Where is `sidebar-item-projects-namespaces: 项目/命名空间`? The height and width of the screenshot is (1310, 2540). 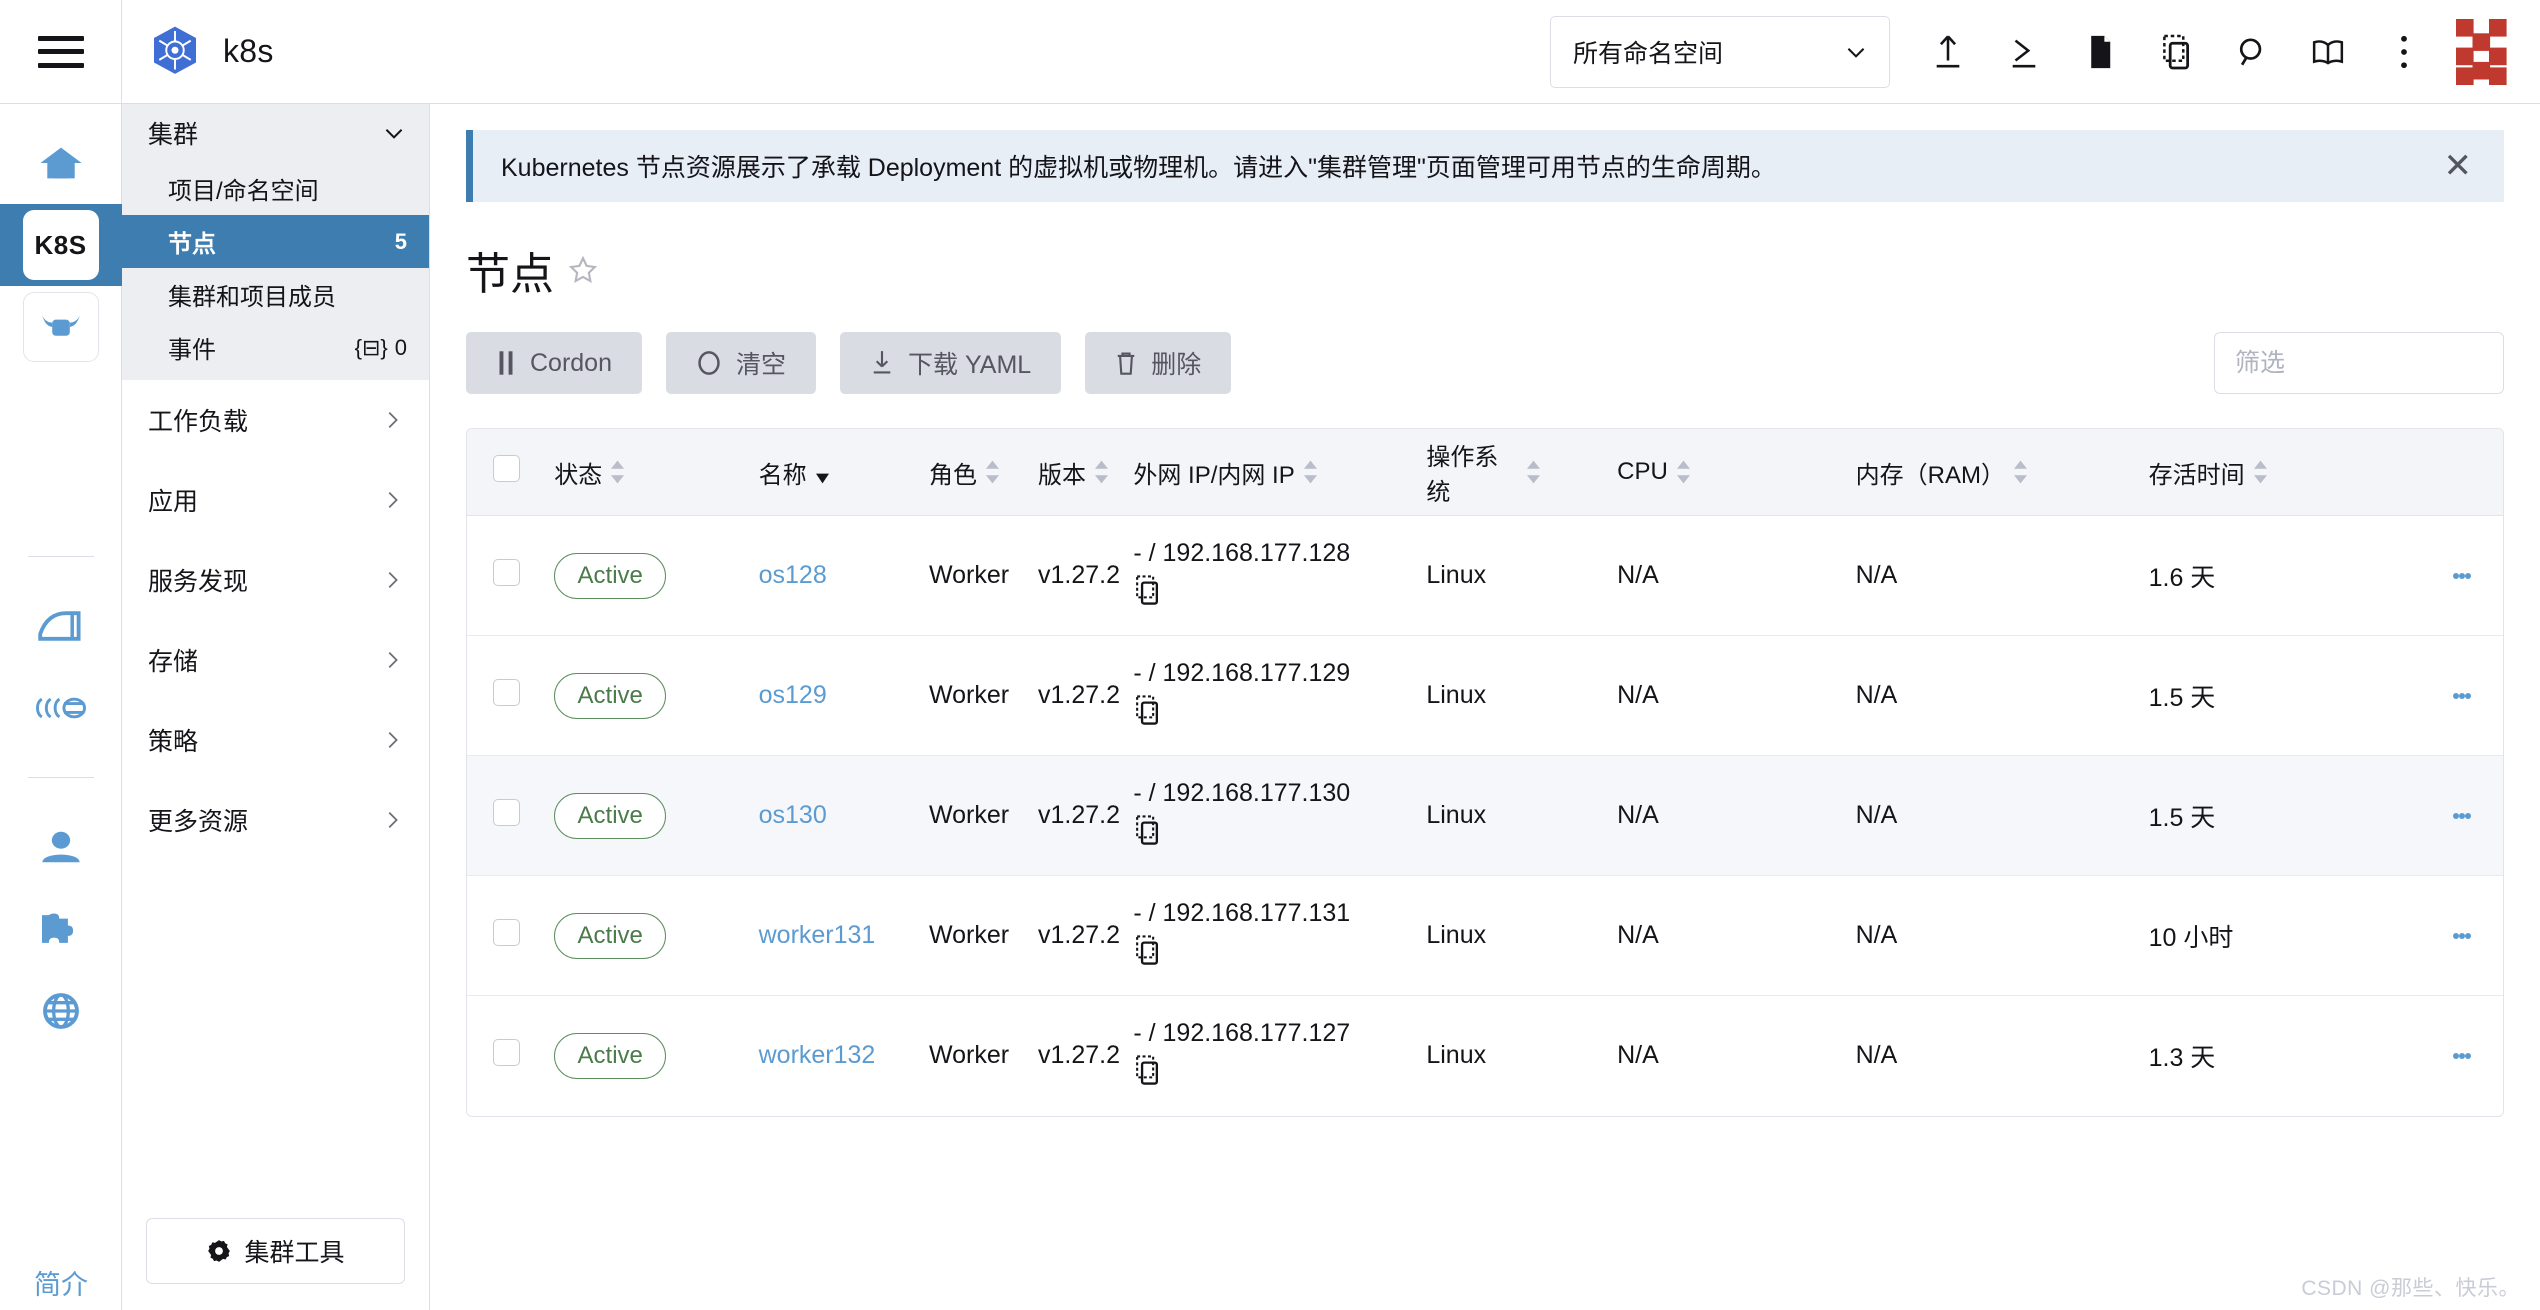 sidebar-item-projects-namespaces: 项目/命名空间 is located at coordinates (275, 188).